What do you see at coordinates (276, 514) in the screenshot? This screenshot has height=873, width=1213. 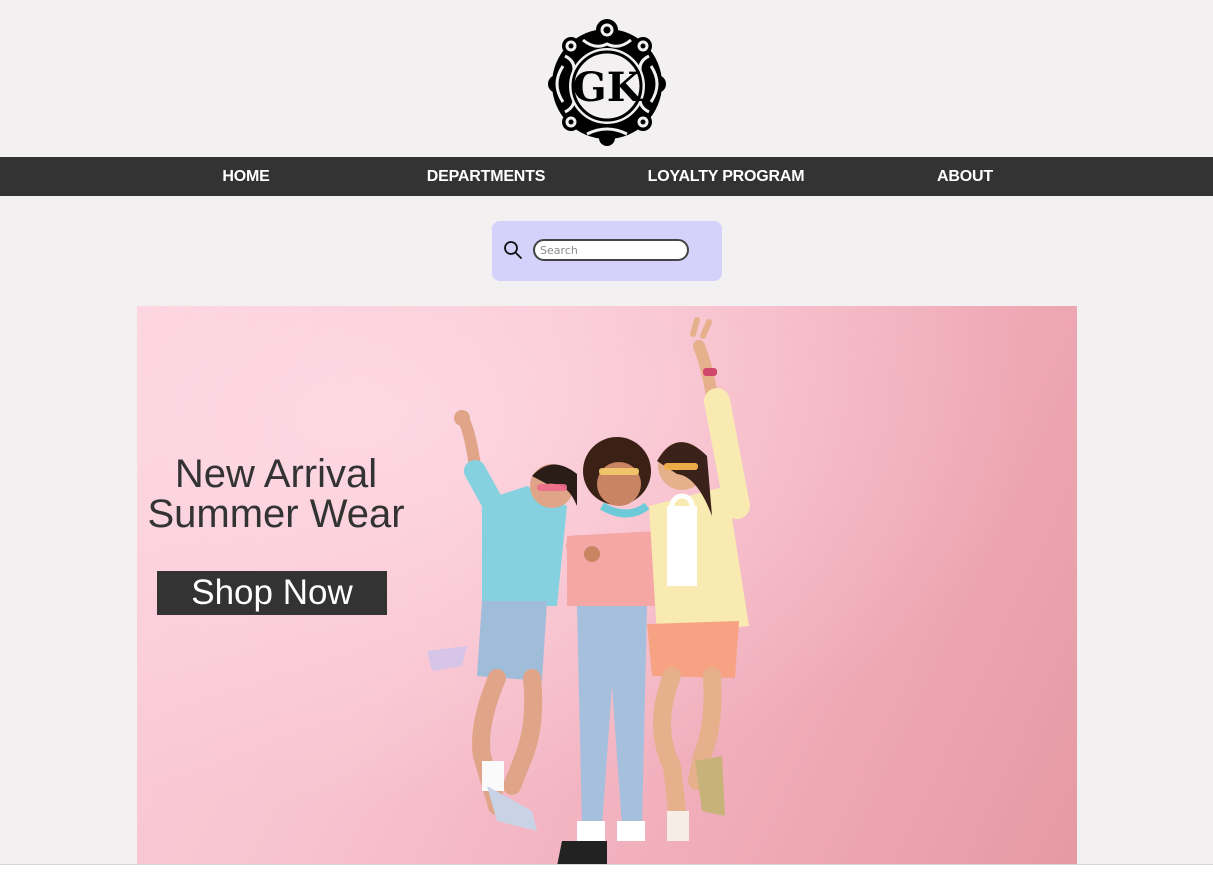 I see `hero-heading-line-2: Summer Wear` at bounding box center [276, 514].